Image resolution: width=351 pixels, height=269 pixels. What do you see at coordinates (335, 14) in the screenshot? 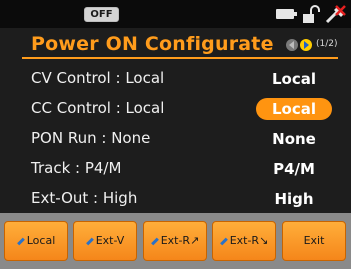
I see `remote-icon` at bounding box center [335, 14].